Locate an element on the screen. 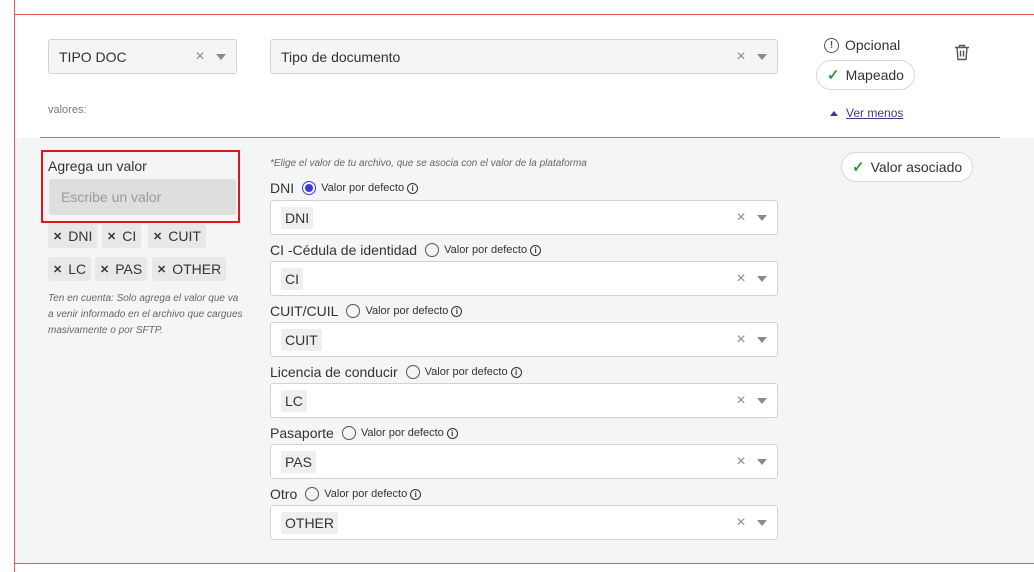 The width and height of the screenshot is (1034, 572). association-row-label: Licencia de conducir Valor por defecto i is located at coordinates (396, 372).